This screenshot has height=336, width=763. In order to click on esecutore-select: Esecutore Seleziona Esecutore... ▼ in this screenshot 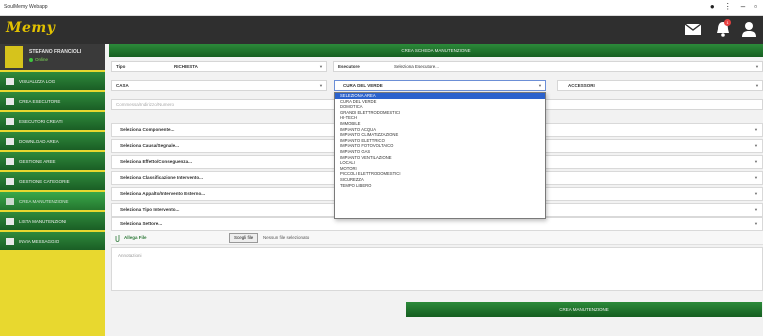, I will do `click(548, 66)`.